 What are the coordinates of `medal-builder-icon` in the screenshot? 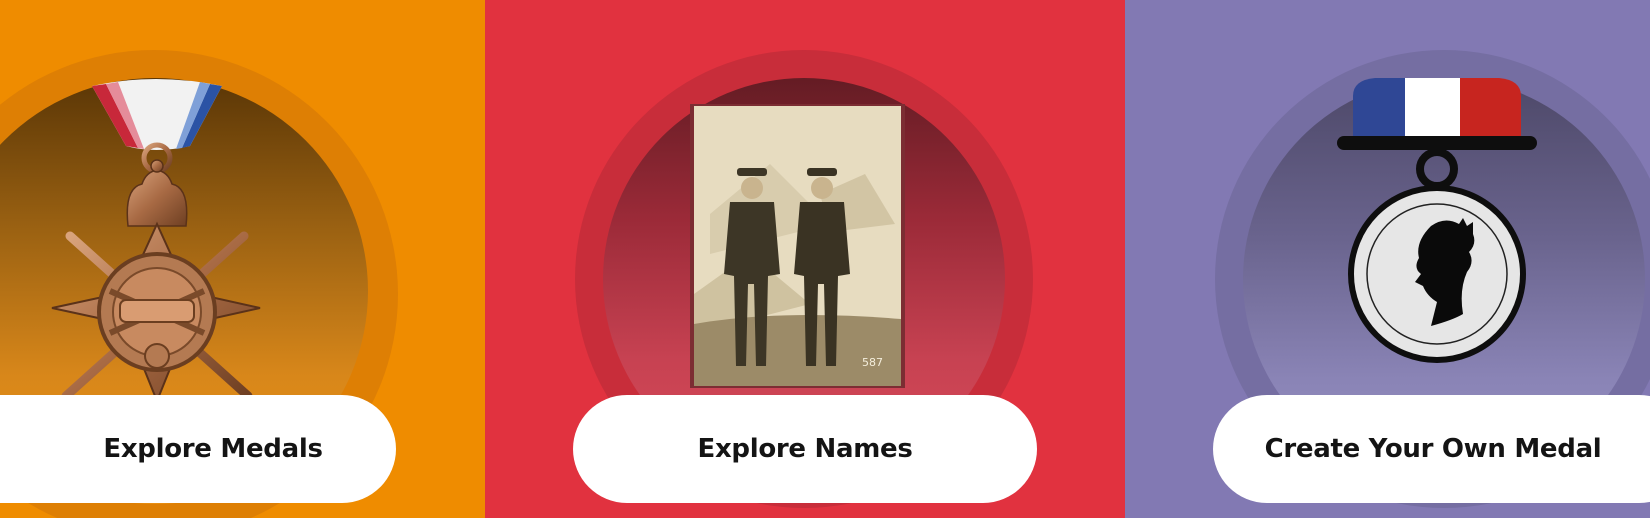 It's located at (1437, 220).